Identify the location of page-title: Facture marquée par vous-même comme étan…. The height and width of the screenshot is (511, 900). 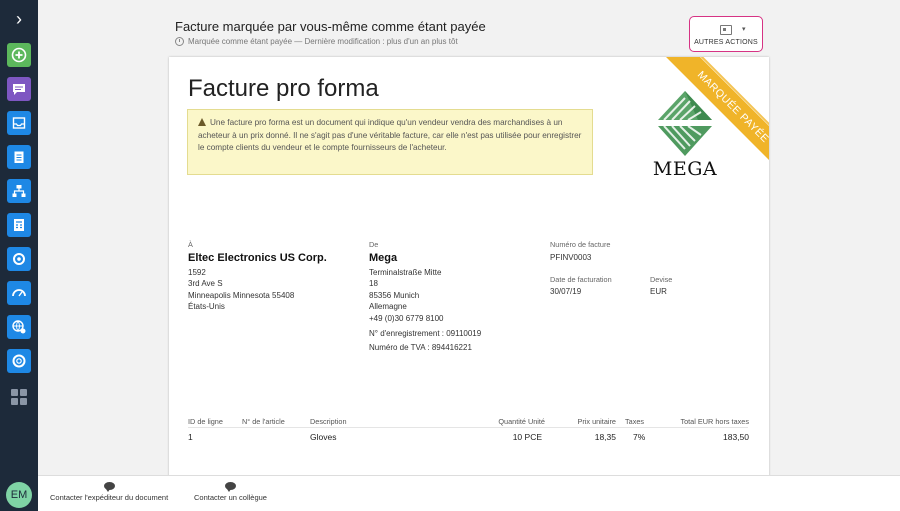
(330, 26).